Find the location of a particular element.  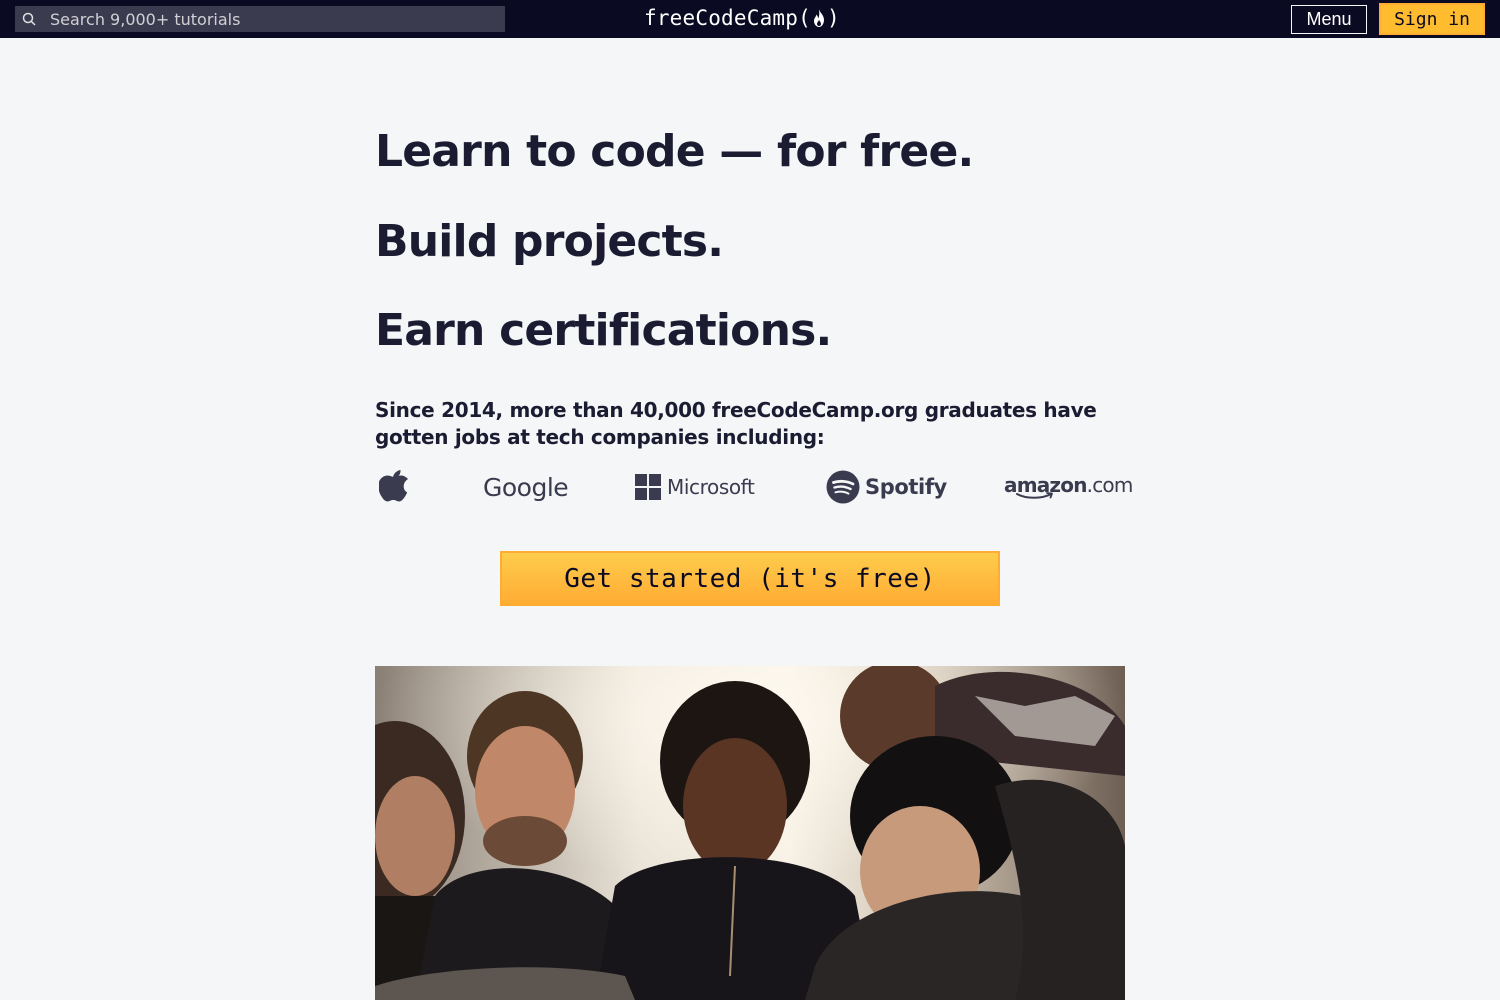

amazon-smile-icon is located at coordinates (1034, 495).